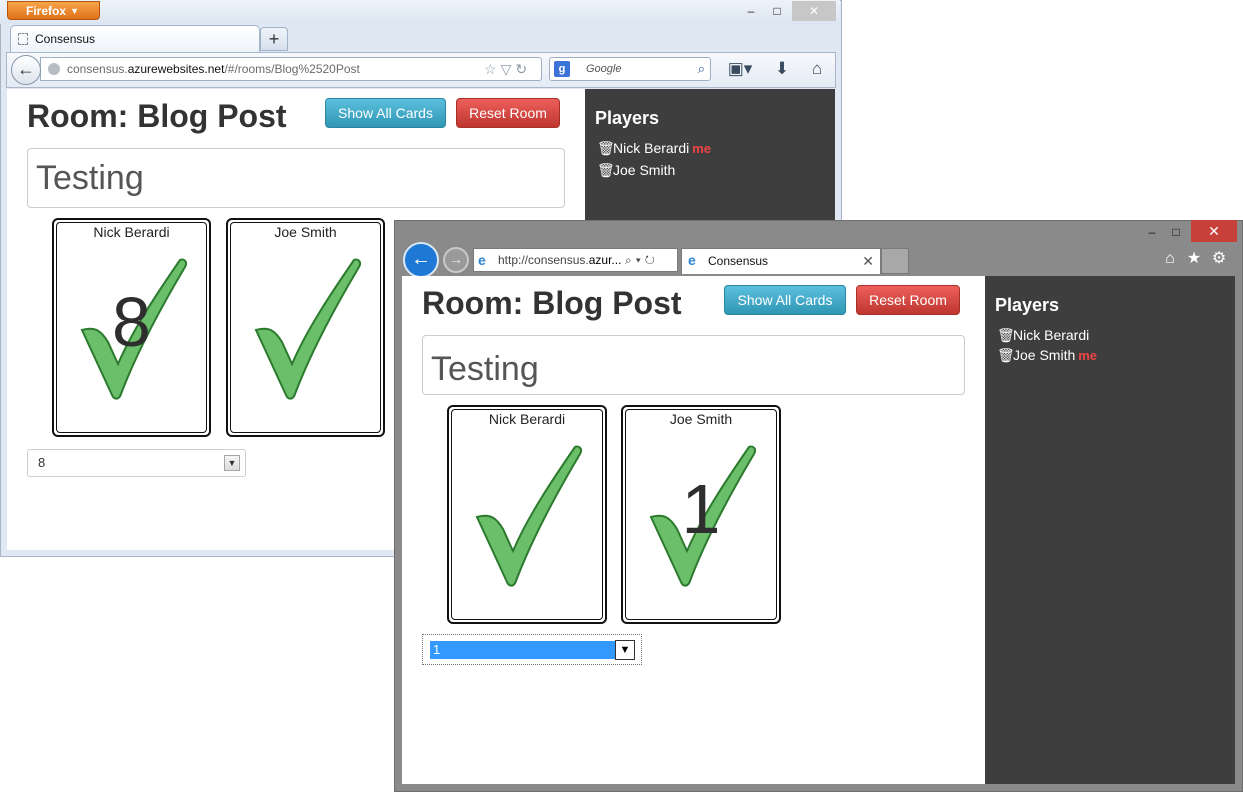 The height and width of the screenshot is (792, 1243). Describe the element at coordinates (456, 260) in the screenshot. I see `forward-arrow-icon: →` at that location.